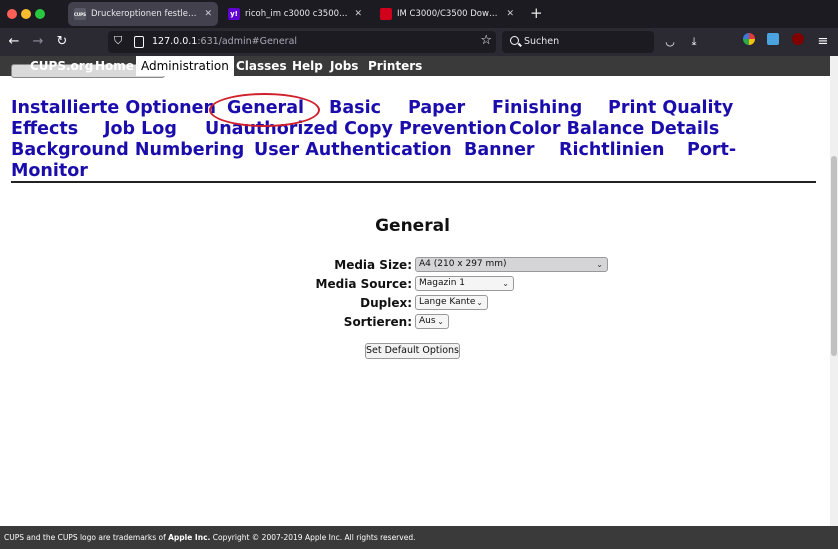  What do you see at coordinates (834, 256) in the screenshot?
I see `scrollbar-thumb` at bounding box center [834, 256].